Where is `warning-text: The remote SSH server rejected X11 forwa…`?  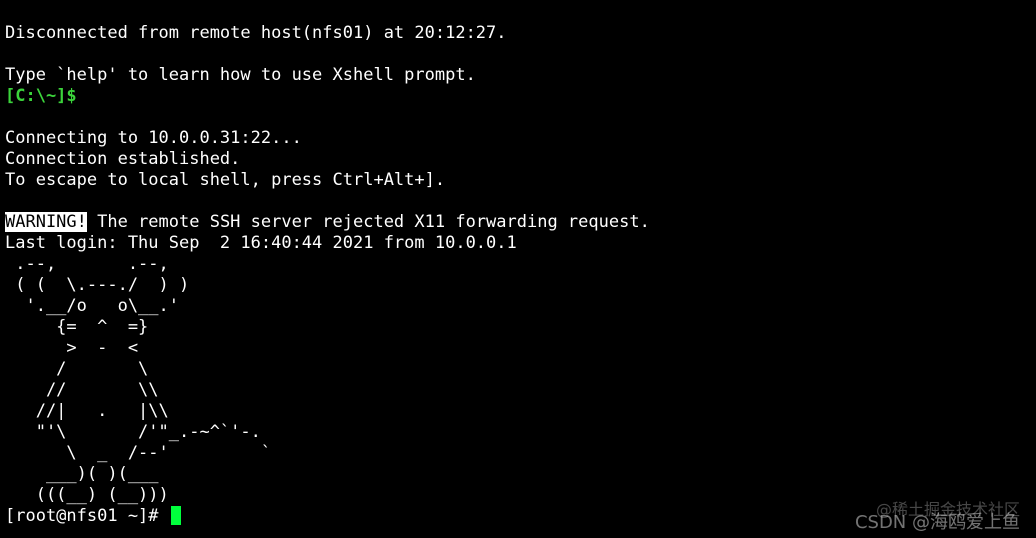
warning-text: The remote SSH server rejected X11 forwa… is located at coordinates (368, 222).